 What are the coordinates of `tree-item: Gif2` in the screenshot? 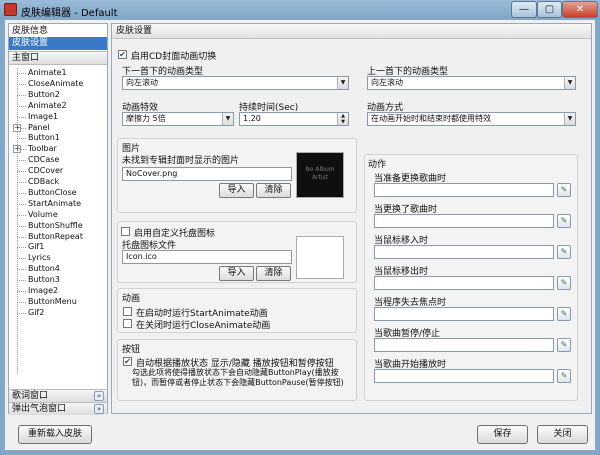 It's located at (58, 313).